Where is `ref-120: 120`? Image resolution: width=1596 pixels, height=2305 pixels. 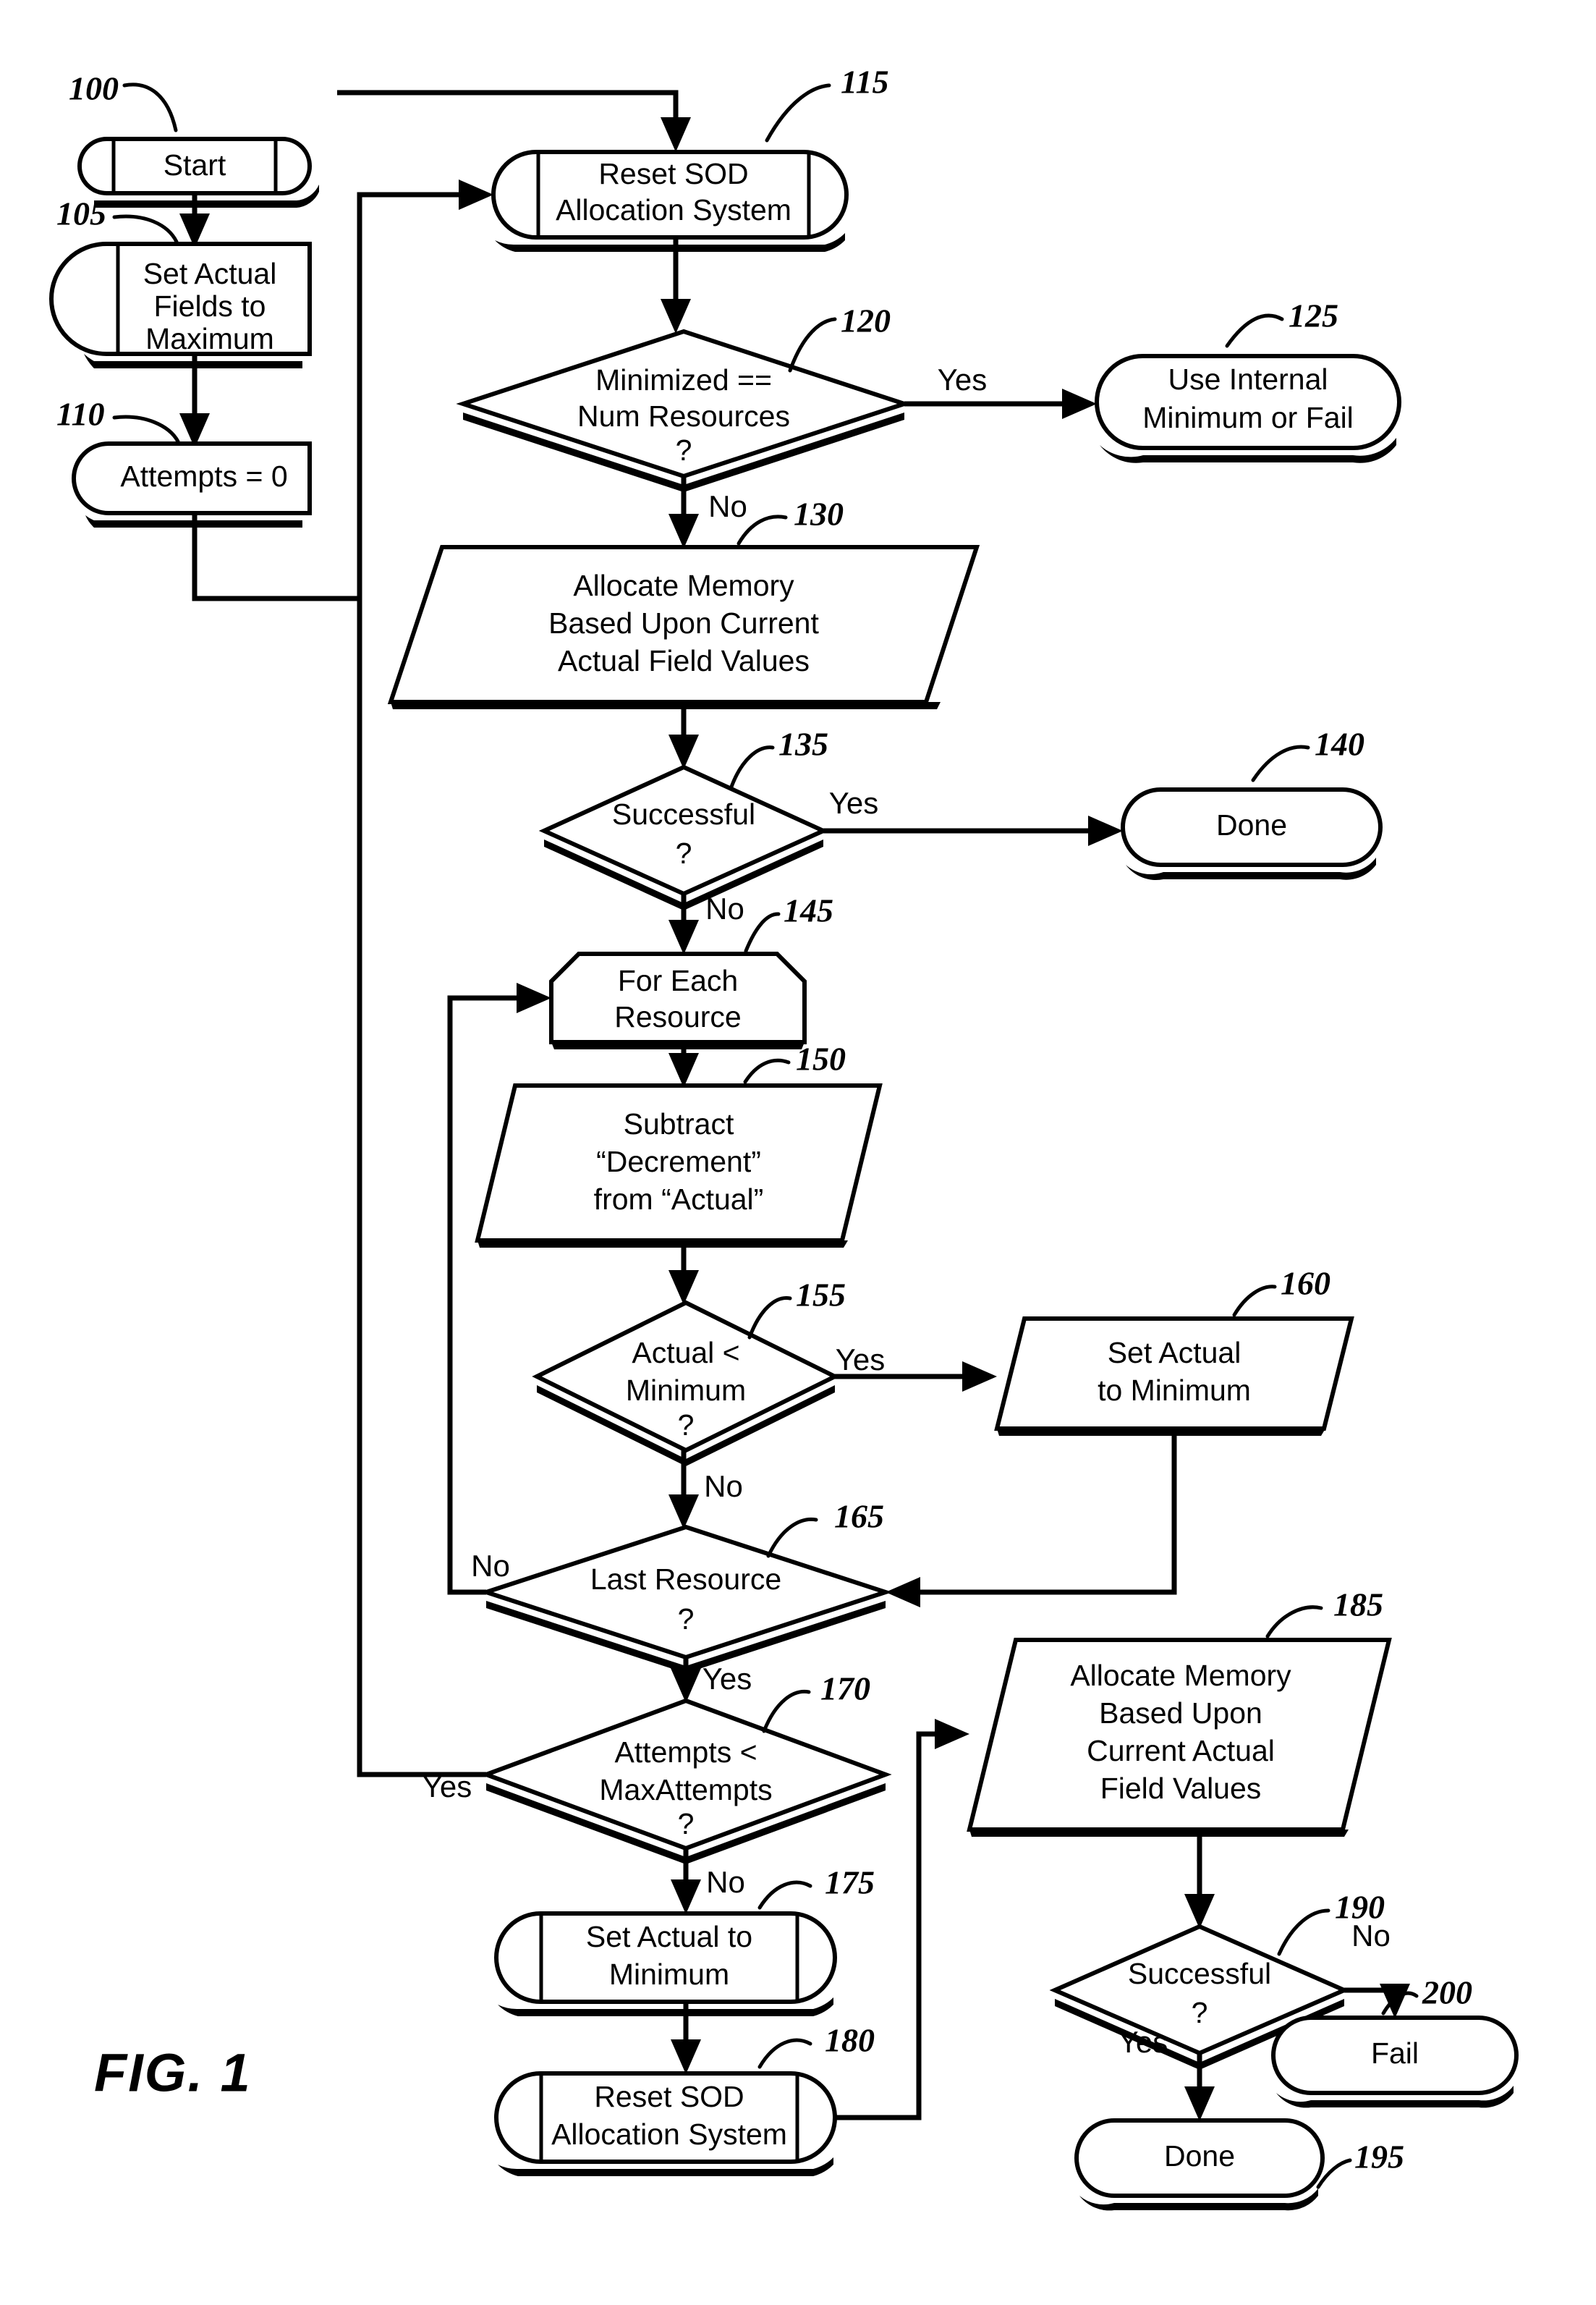
ref-120: 120 is located at coordinates (839, 338).